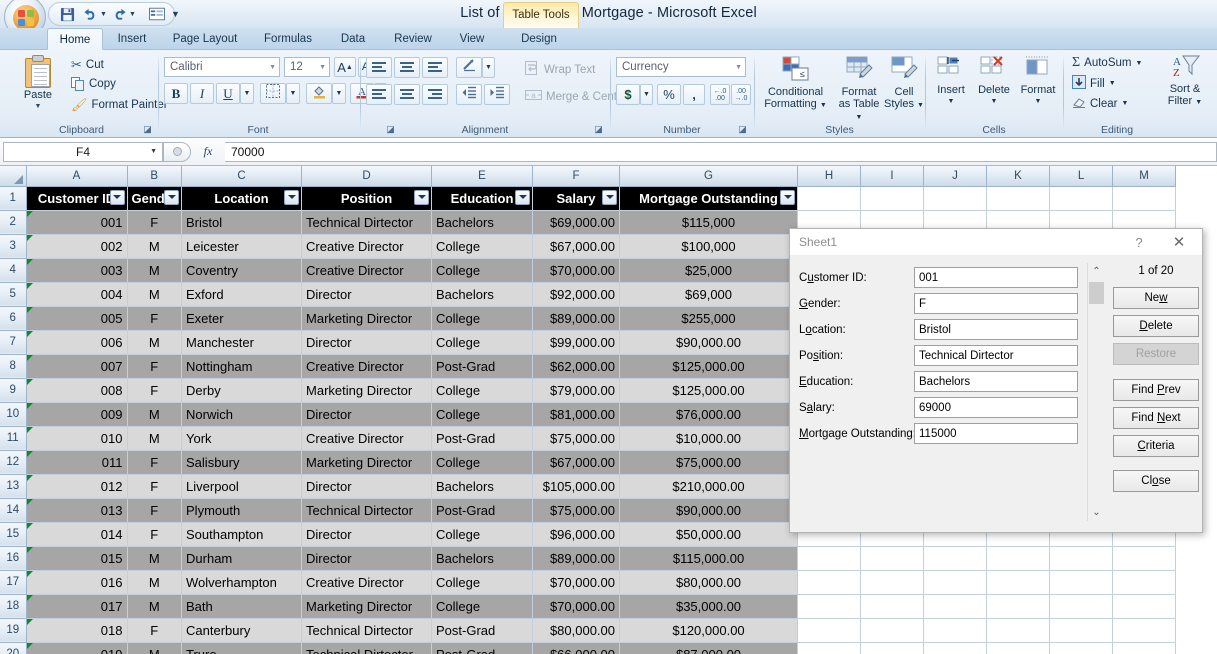  Describe the element at coordinates (435, 67) in the screenshot. I see `align-bottom-button` at that location.